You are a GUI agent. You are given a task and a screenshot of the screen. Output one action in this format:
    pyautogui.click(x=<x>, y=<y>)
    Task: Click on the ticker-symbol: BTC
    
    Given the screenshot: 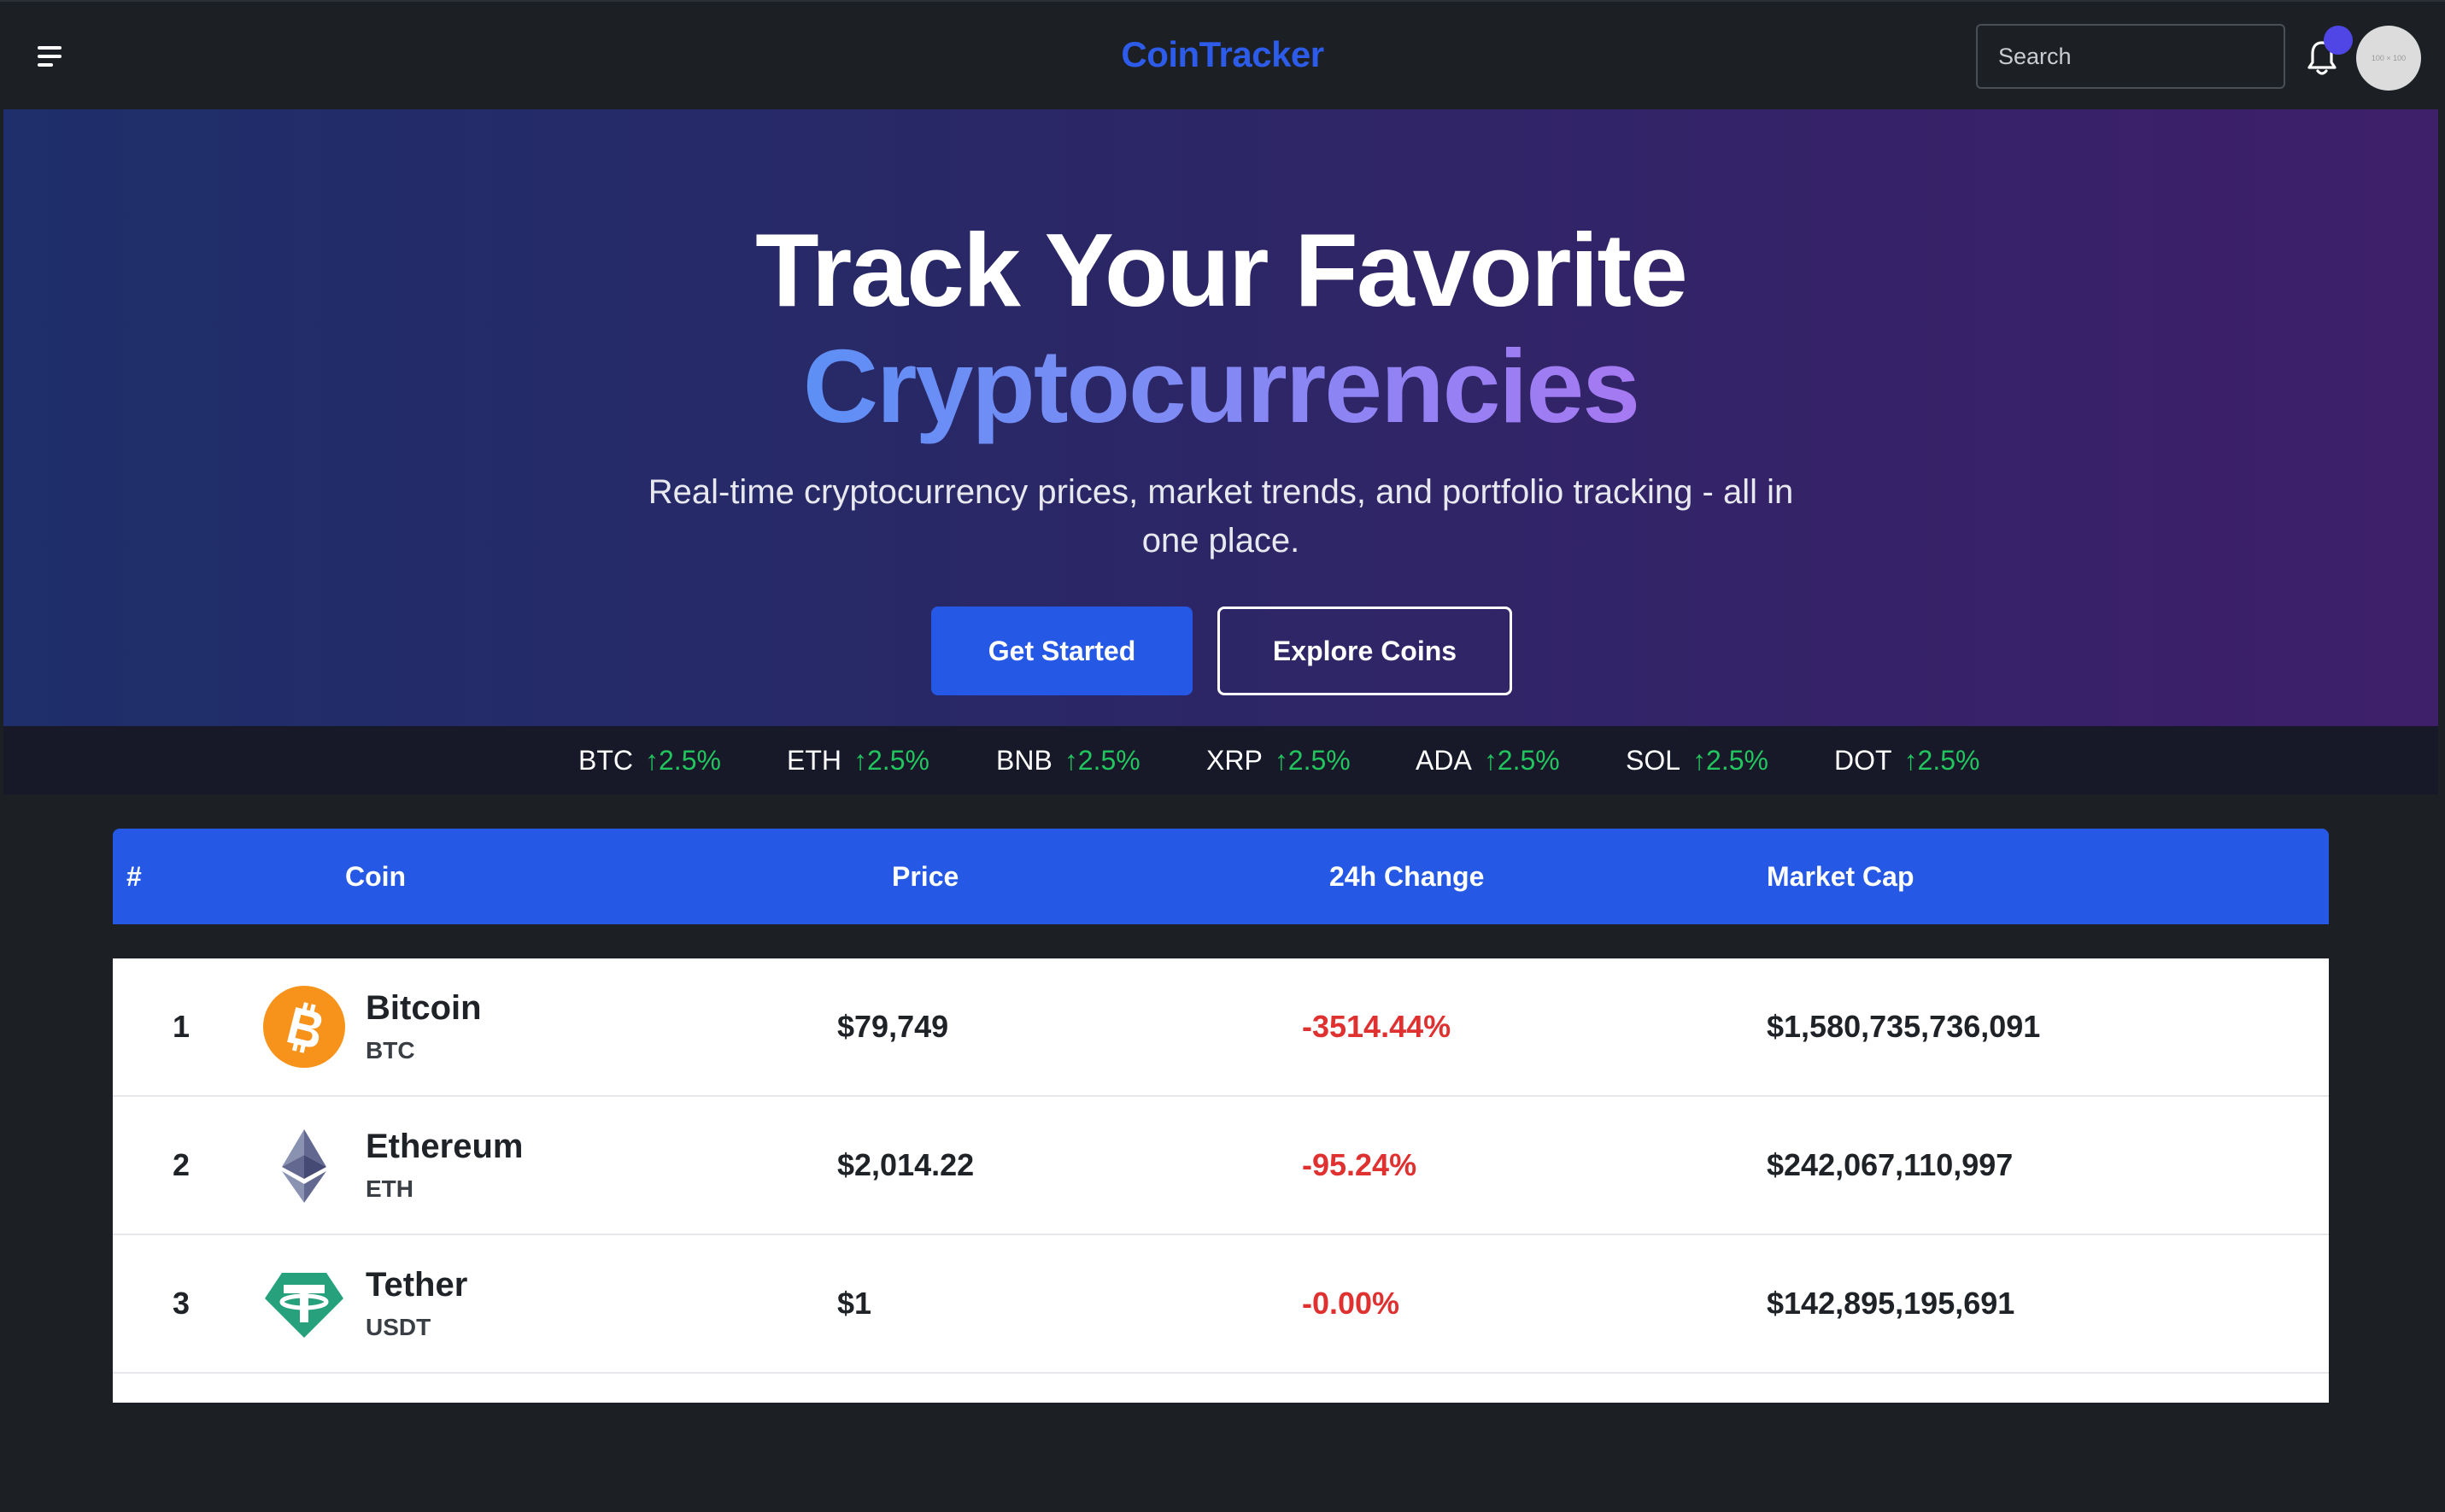 What is the action you would take?
    pyautogui.click(x=605, y=760)
    